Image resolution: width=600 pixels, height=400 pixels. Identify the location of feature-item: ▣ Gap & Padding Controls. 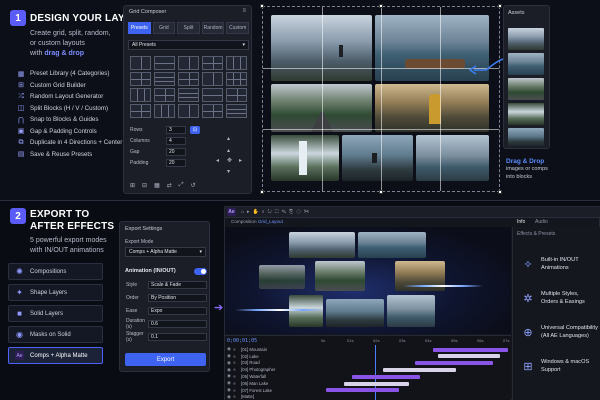
(72, 132).